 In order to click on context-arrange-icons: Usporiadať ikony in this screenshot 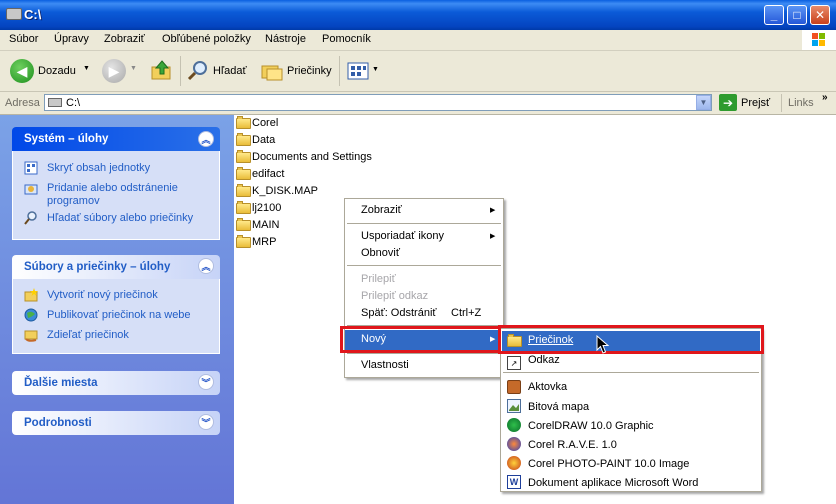, I will do `click(402, 236)`.